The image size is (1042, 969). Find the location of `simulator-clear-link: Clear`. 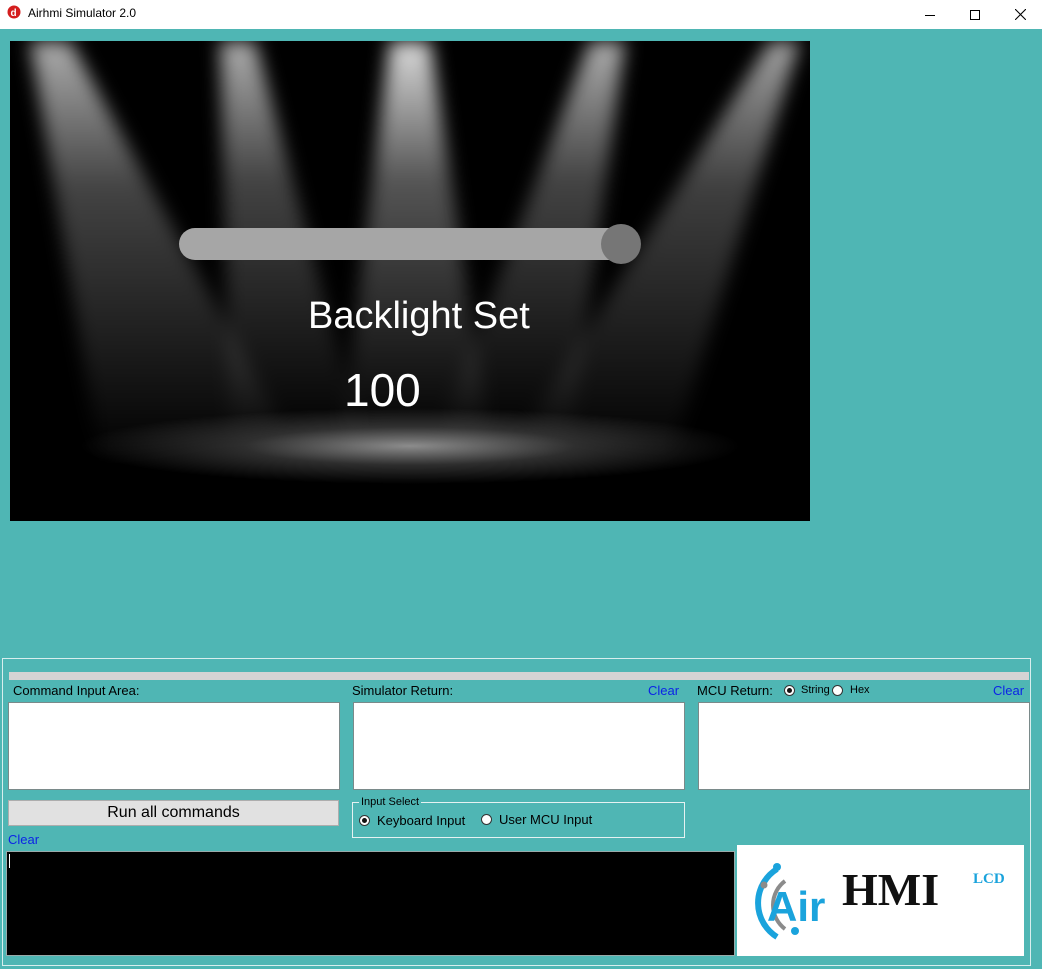

simulator-clear-link: Clear is located at coordinates (663, 690).